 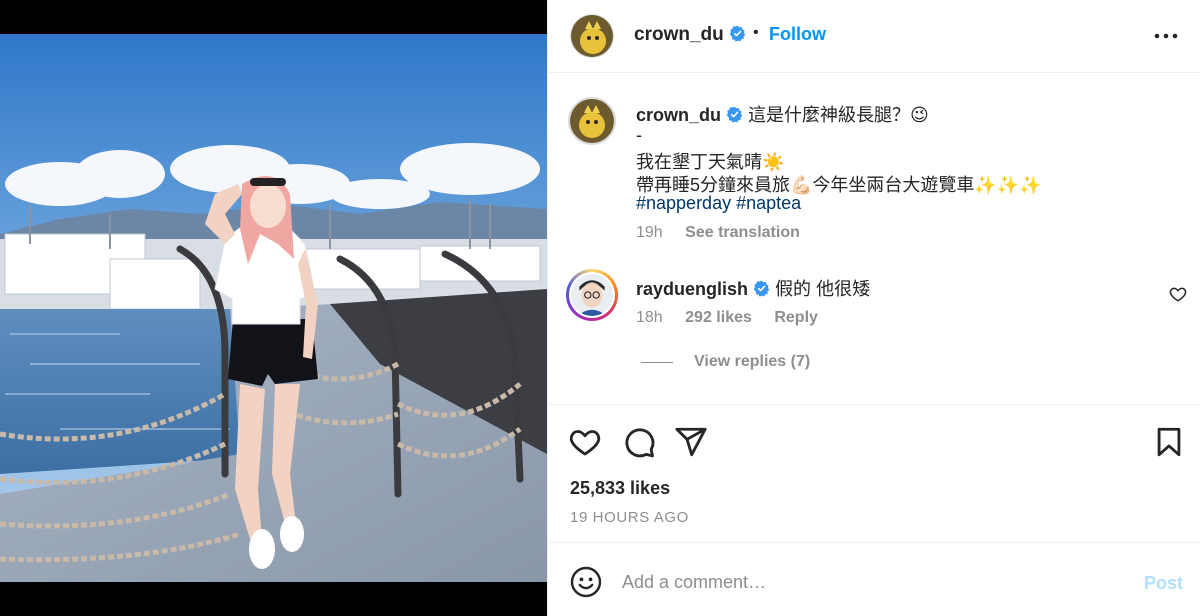 What do you see at coordinates (649, 317) in the screenshot?
I see `comment-timestamp: 18h` at bounding box center [649, 317].